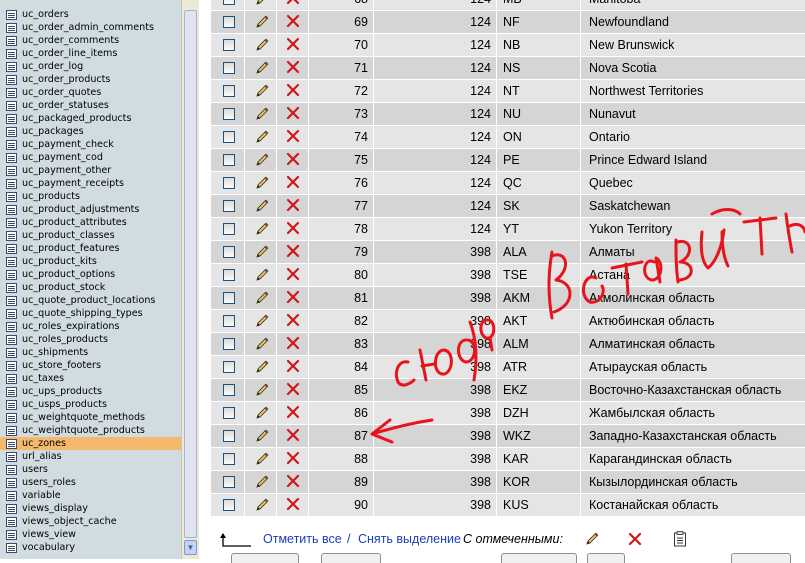  What do you see at coordinates (59, 261) in the screenshot?
I see `sidebar-table-label: uc_product_kits` at bounding box center [59, 261].